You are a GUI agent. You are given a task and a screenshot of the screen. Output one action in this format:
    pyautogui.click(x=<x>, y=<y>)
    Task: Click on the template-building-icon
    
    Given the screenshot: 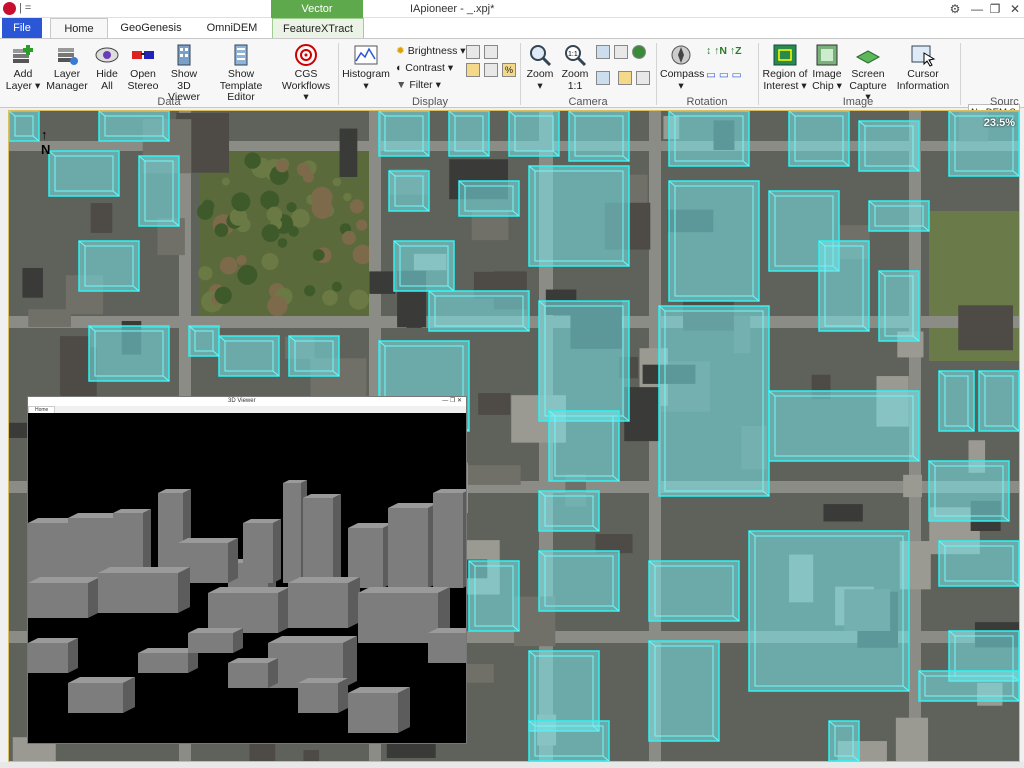 What is the action you would take?
    pyautogui.click(x=241, y=55)
    